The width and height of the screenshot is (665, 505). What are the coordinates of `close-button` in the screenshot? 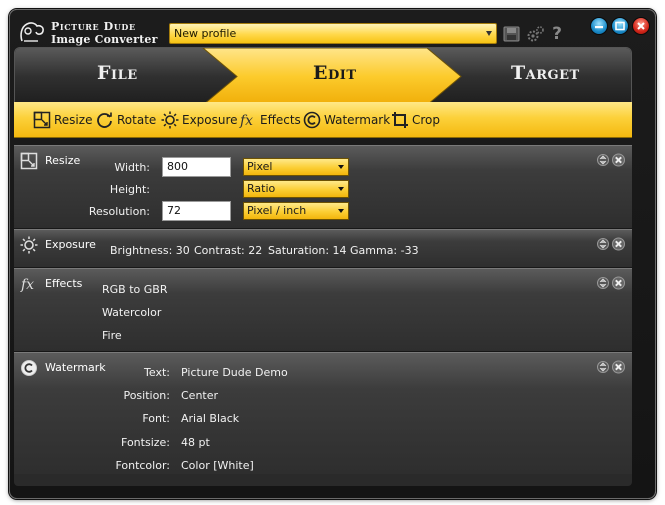 It's located at (641, 26).